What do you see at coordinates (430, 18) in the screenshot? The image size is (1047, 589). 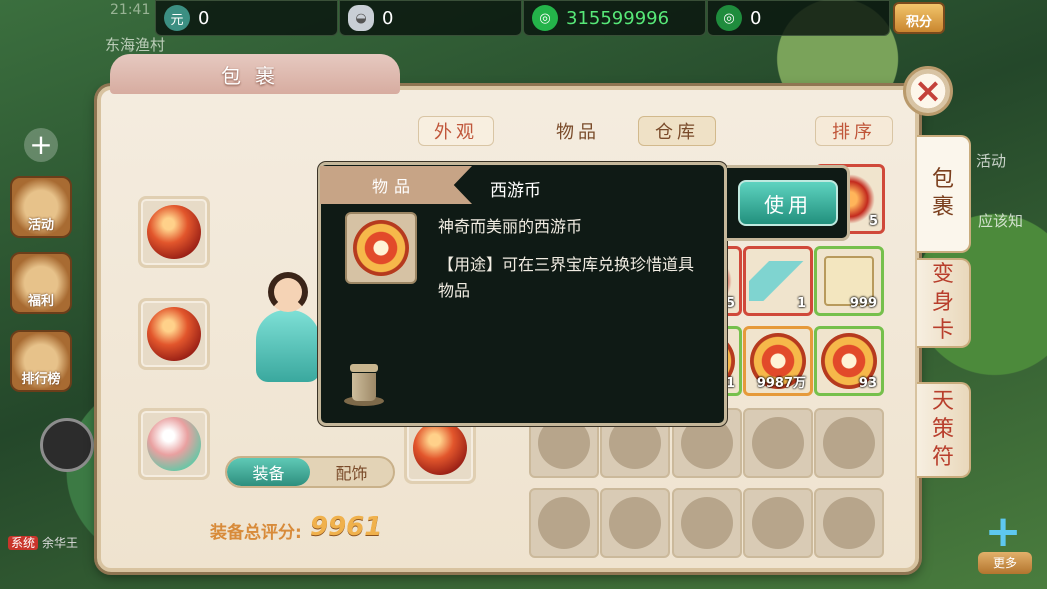 I see `silver-currency: ◒ 0` at bounding box center [430, 18].